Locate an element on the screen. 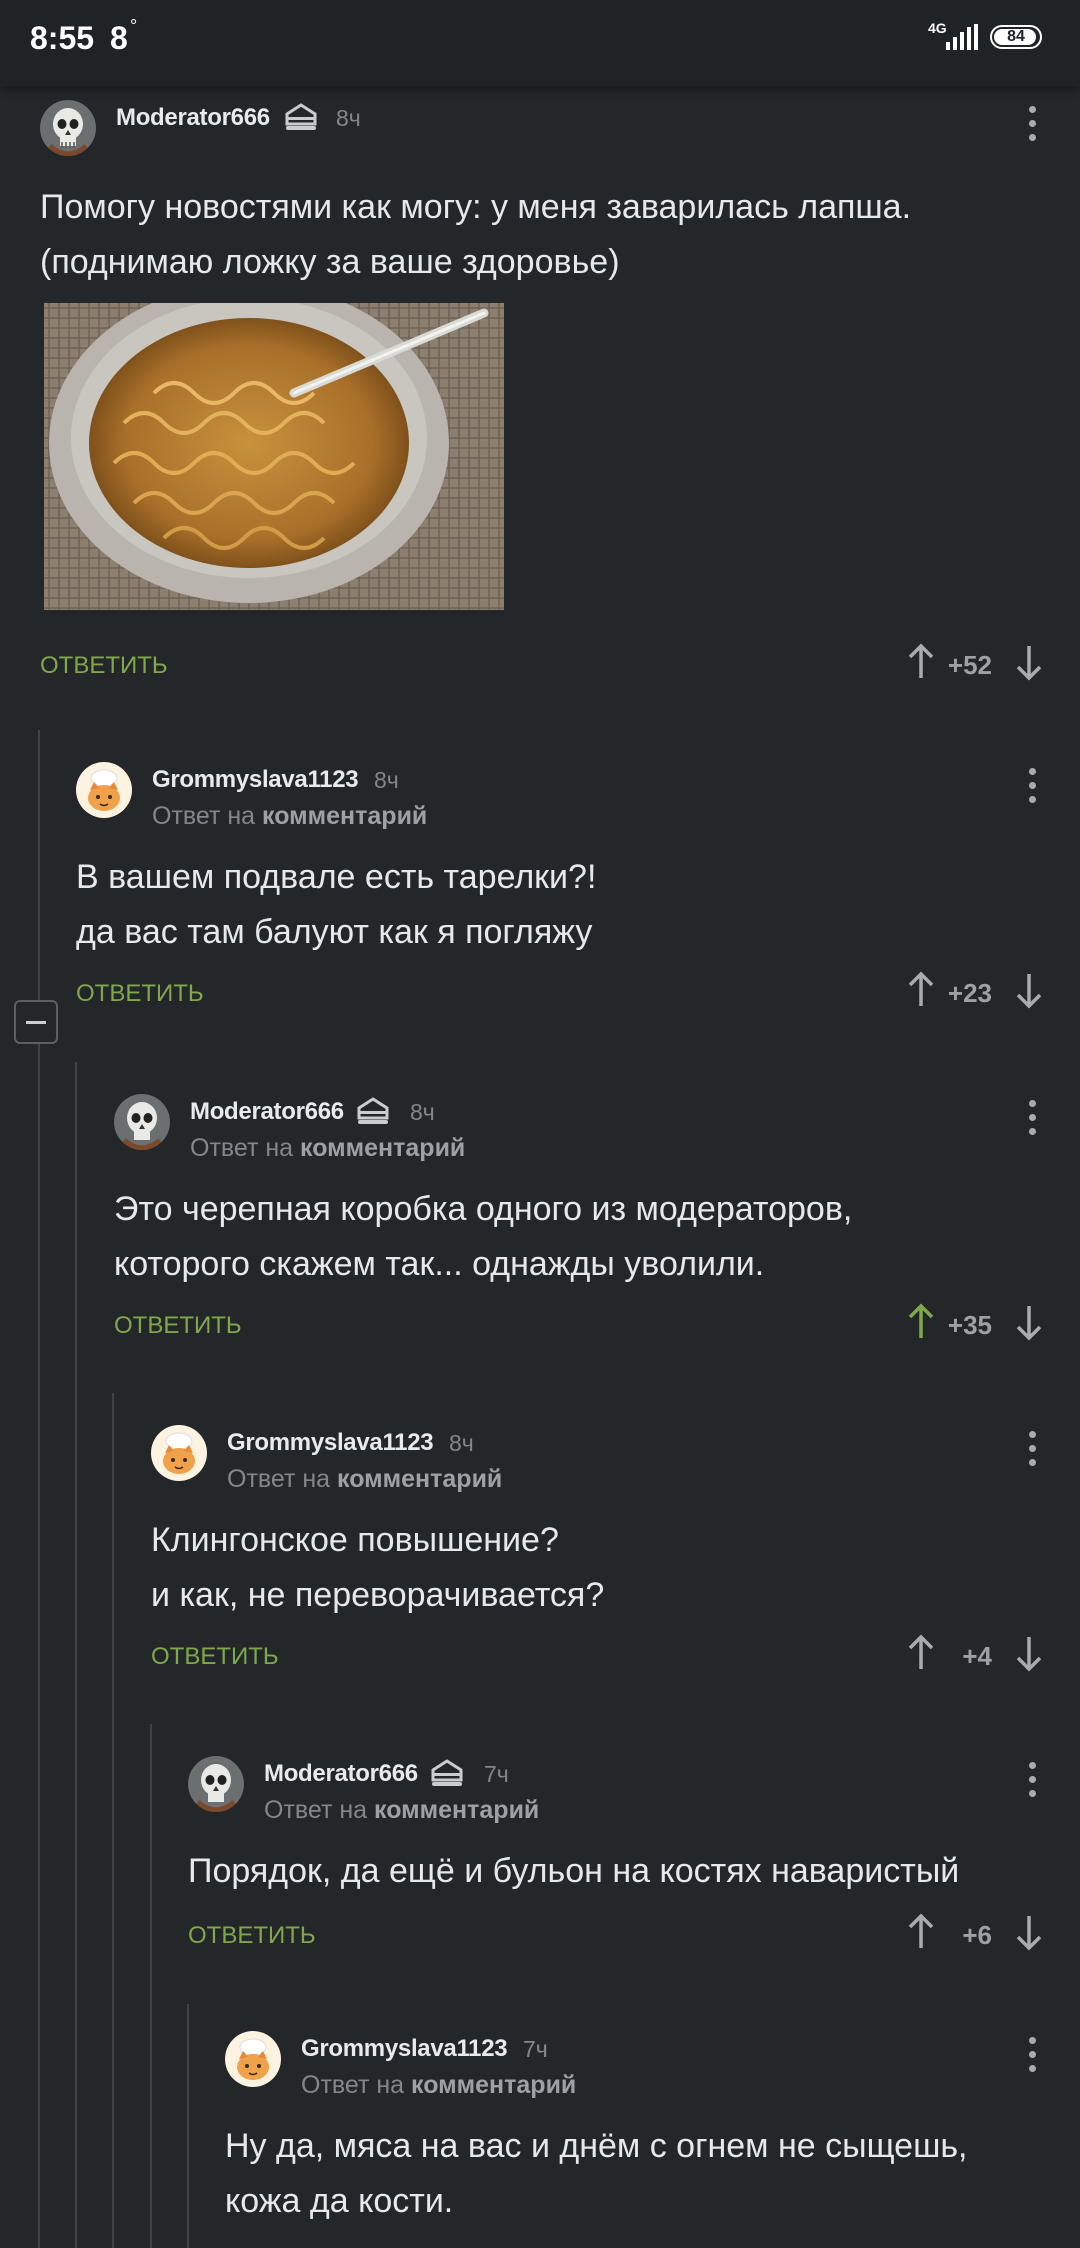  status-time: 8:55 is located at coordinates (62, 38).